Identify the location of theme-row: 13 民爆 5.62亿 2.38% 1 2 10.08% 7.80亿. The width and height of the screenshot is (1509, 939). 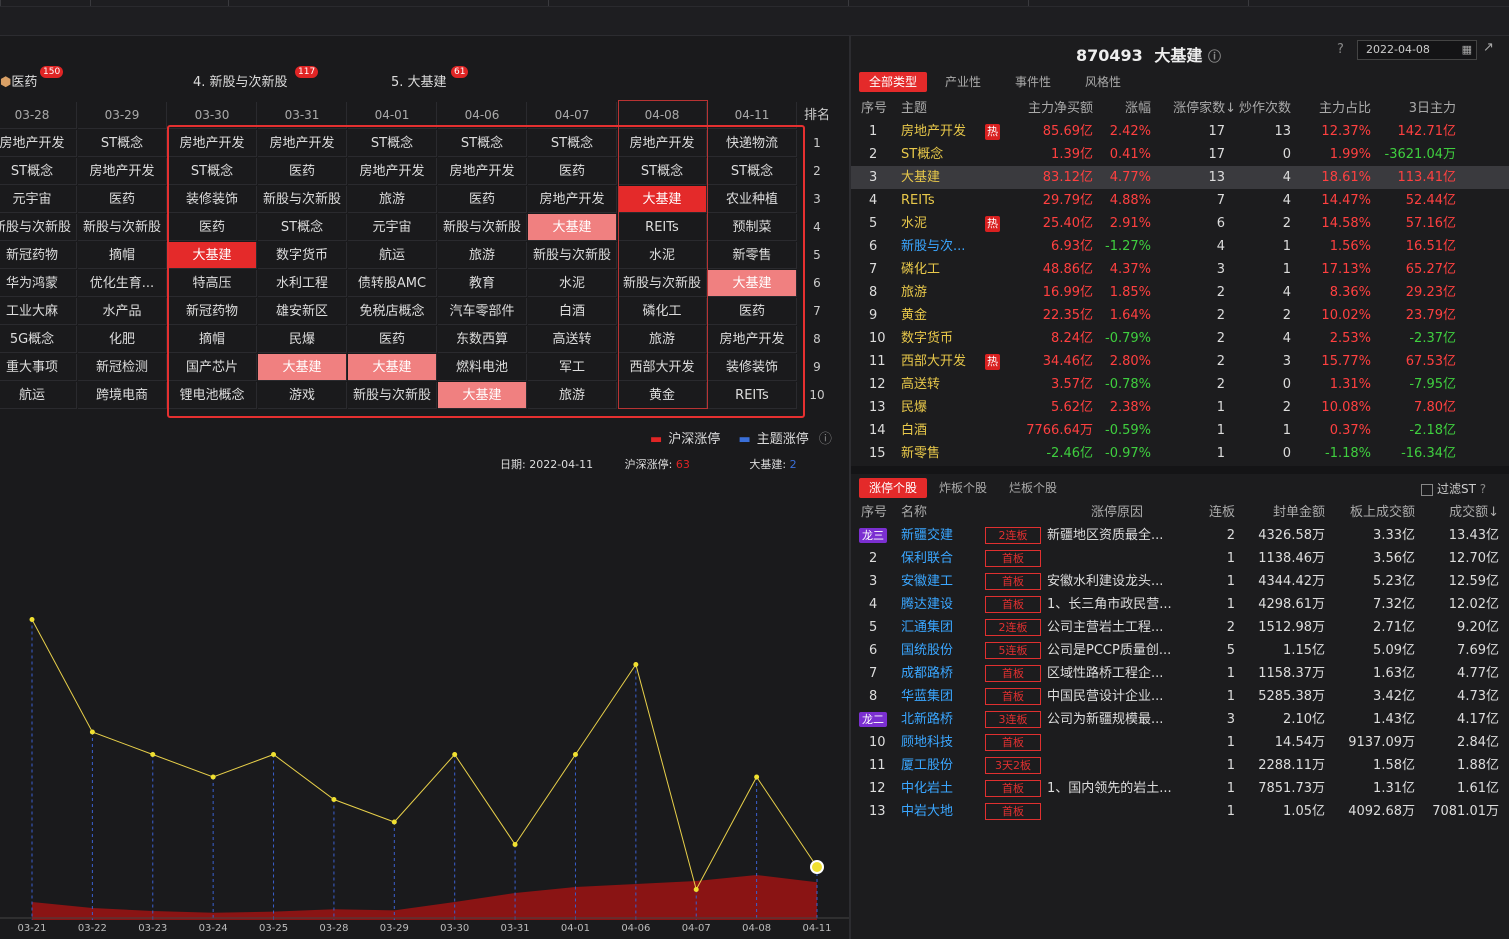
(1180, 407).